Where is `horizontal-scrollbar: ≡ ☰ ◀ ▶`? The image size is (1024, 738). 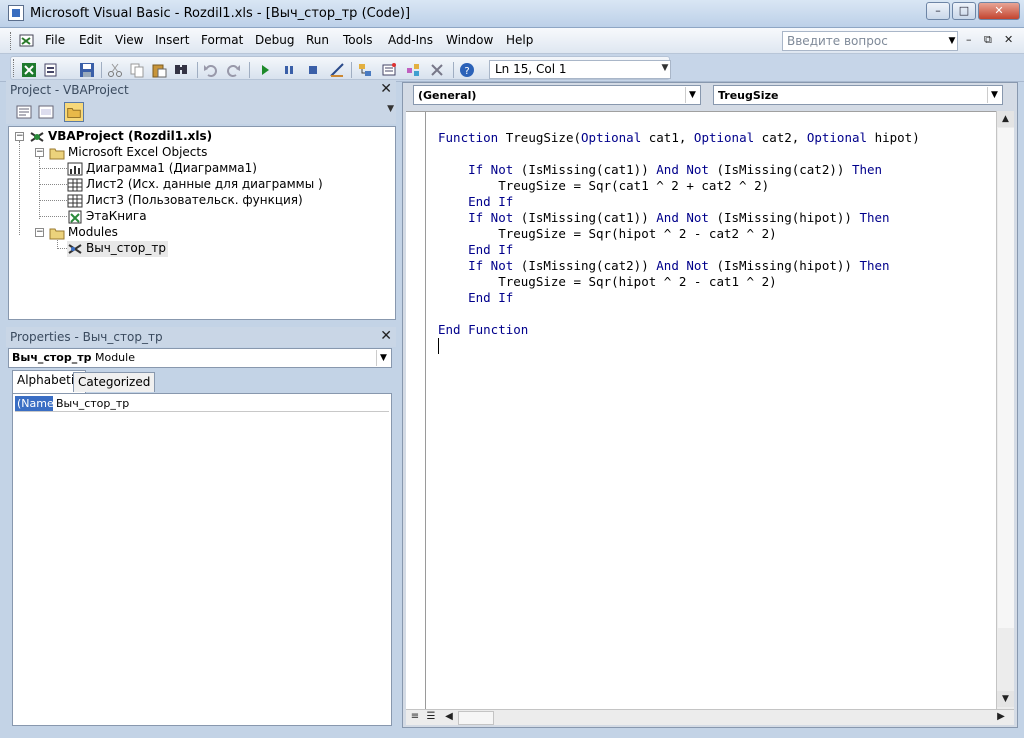 horizontal-scrollbar: ≡ ☰ ◀ ▶ is located at coordinates (710, 717).